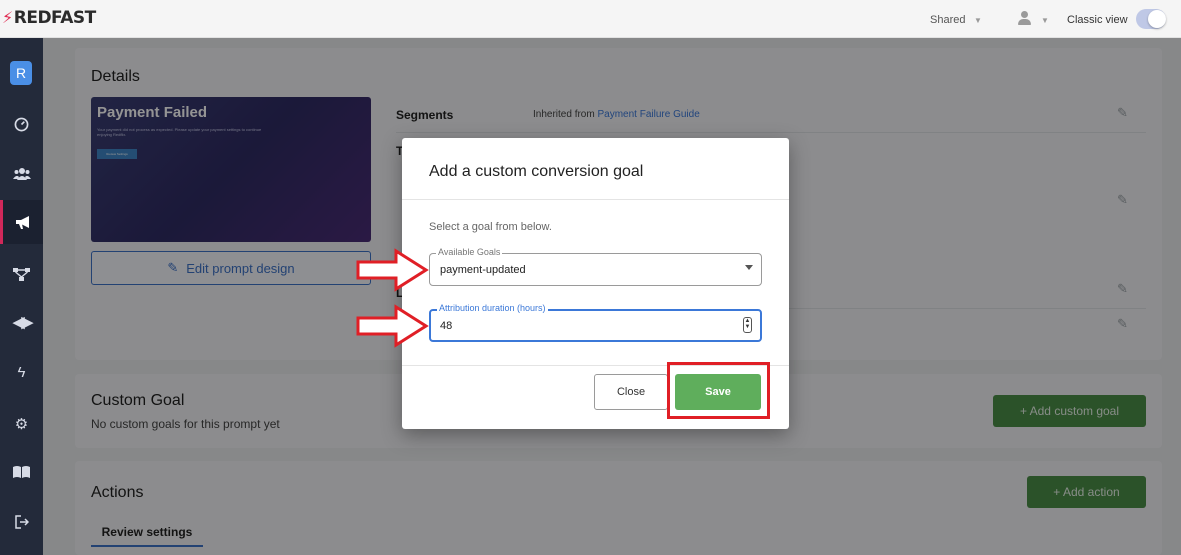  What do you see at coordinates (1045, 20) in the screenshot?
I see `user-caret-icon: ▼` at bounding box center [1045, 20].